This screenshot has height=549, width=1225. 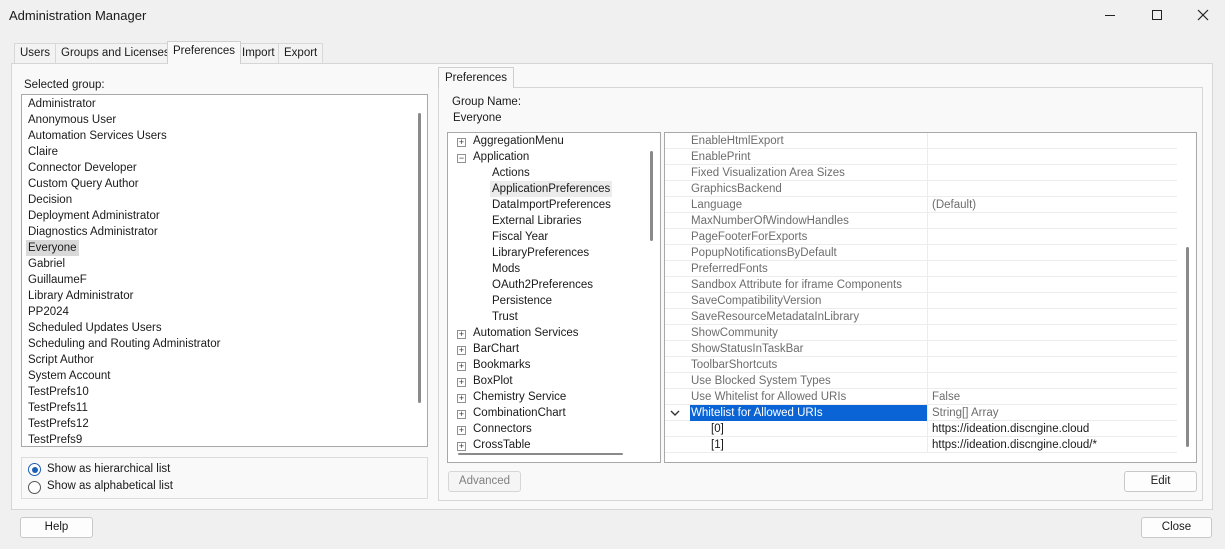 What do you see at coordinates (34, 487) in the screenshot?
I see `alphabetical-radio` at bounding box center [34, 487].